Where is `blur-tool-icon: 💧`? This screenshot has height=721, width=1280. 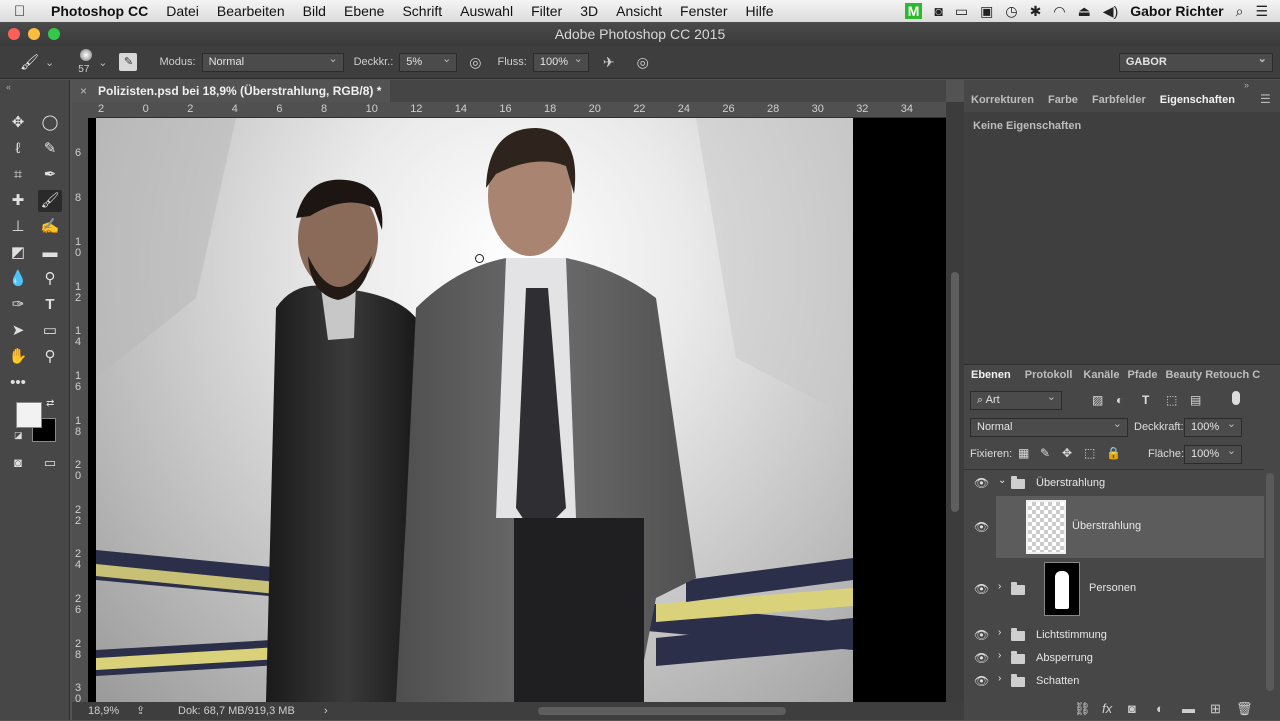 blur-tool-icon: 💧 is located at coordinates (18, 279).